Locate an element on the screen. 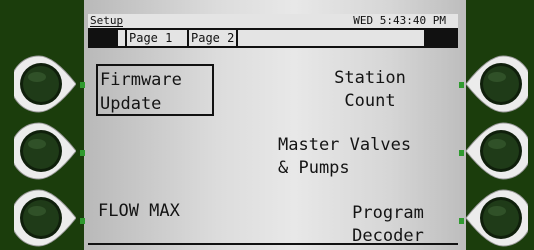 The width and height of the screenshot is (534, 250). tab-strip: Page 1 Page 2 is located at coordinates (271, 38).